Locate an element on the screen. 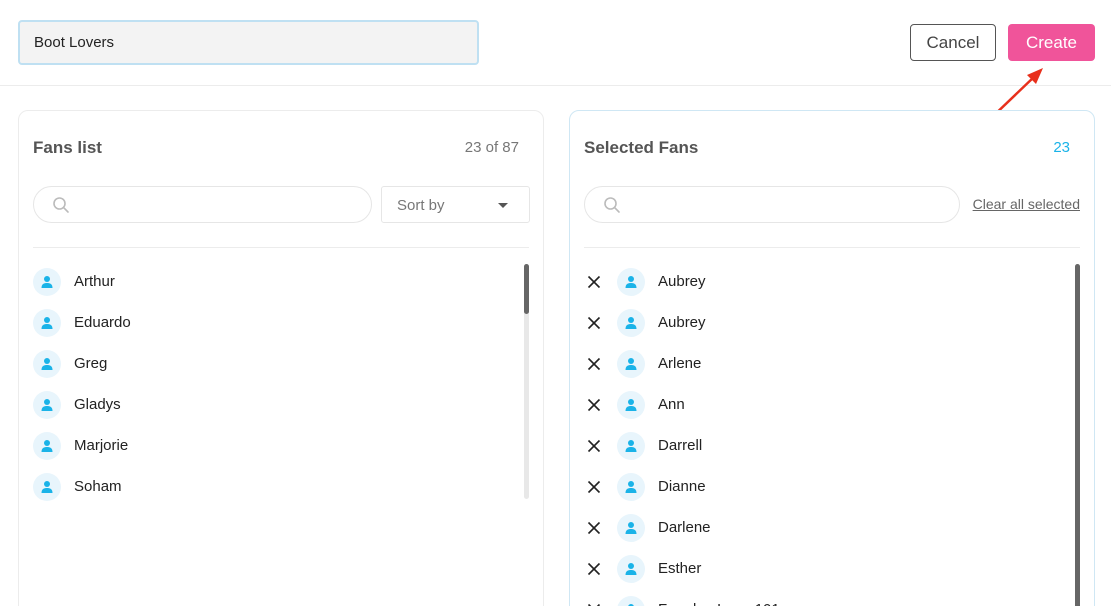 The image size is (1111, 606). clear-all-selected-link: Clear all selected is located at coordinates (1026, 204).